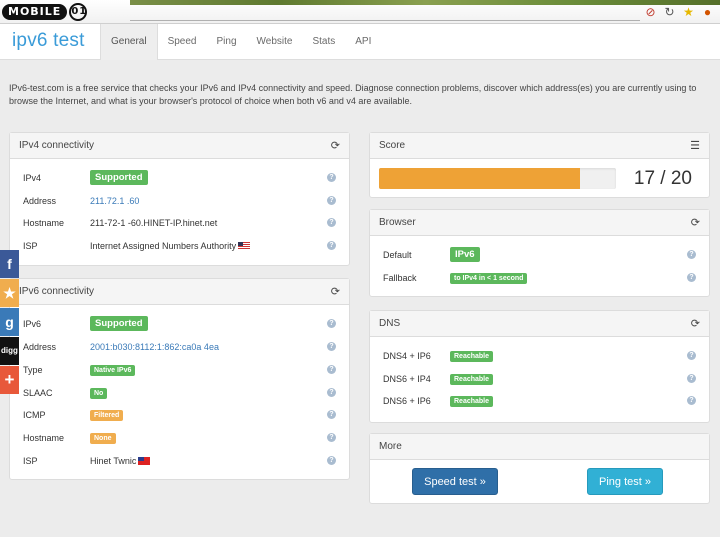  I want to click on tw-flag-icon, so click(144, 461).